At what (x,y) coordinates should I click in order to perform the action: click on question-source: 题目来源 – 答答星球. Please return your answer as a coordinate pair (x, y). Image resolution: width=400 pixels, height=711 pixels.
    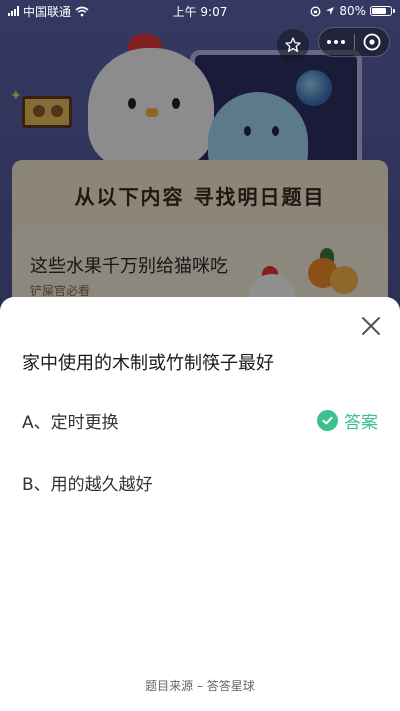
    Looking at the image, I should click on (200, 686).